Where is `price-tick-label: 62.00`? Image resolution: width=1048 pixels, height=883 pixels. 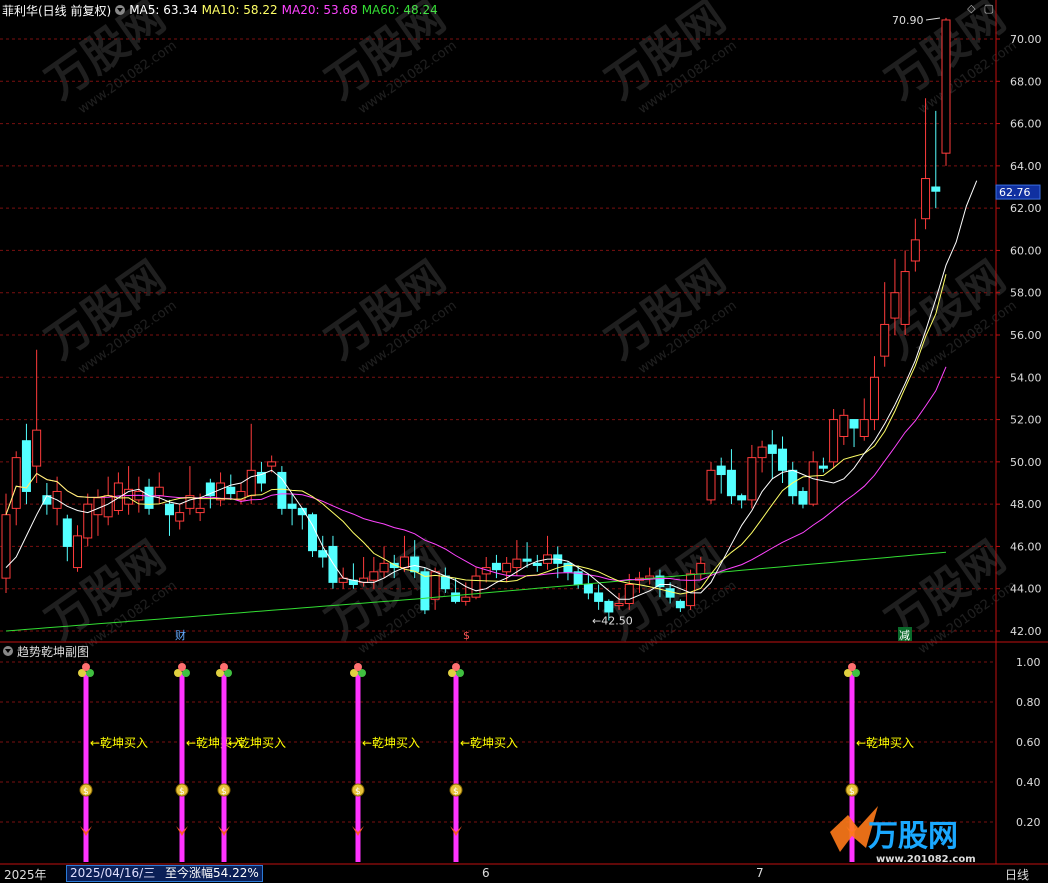 price-tick-label: 62.00 is located at coordinates (1026, 208).